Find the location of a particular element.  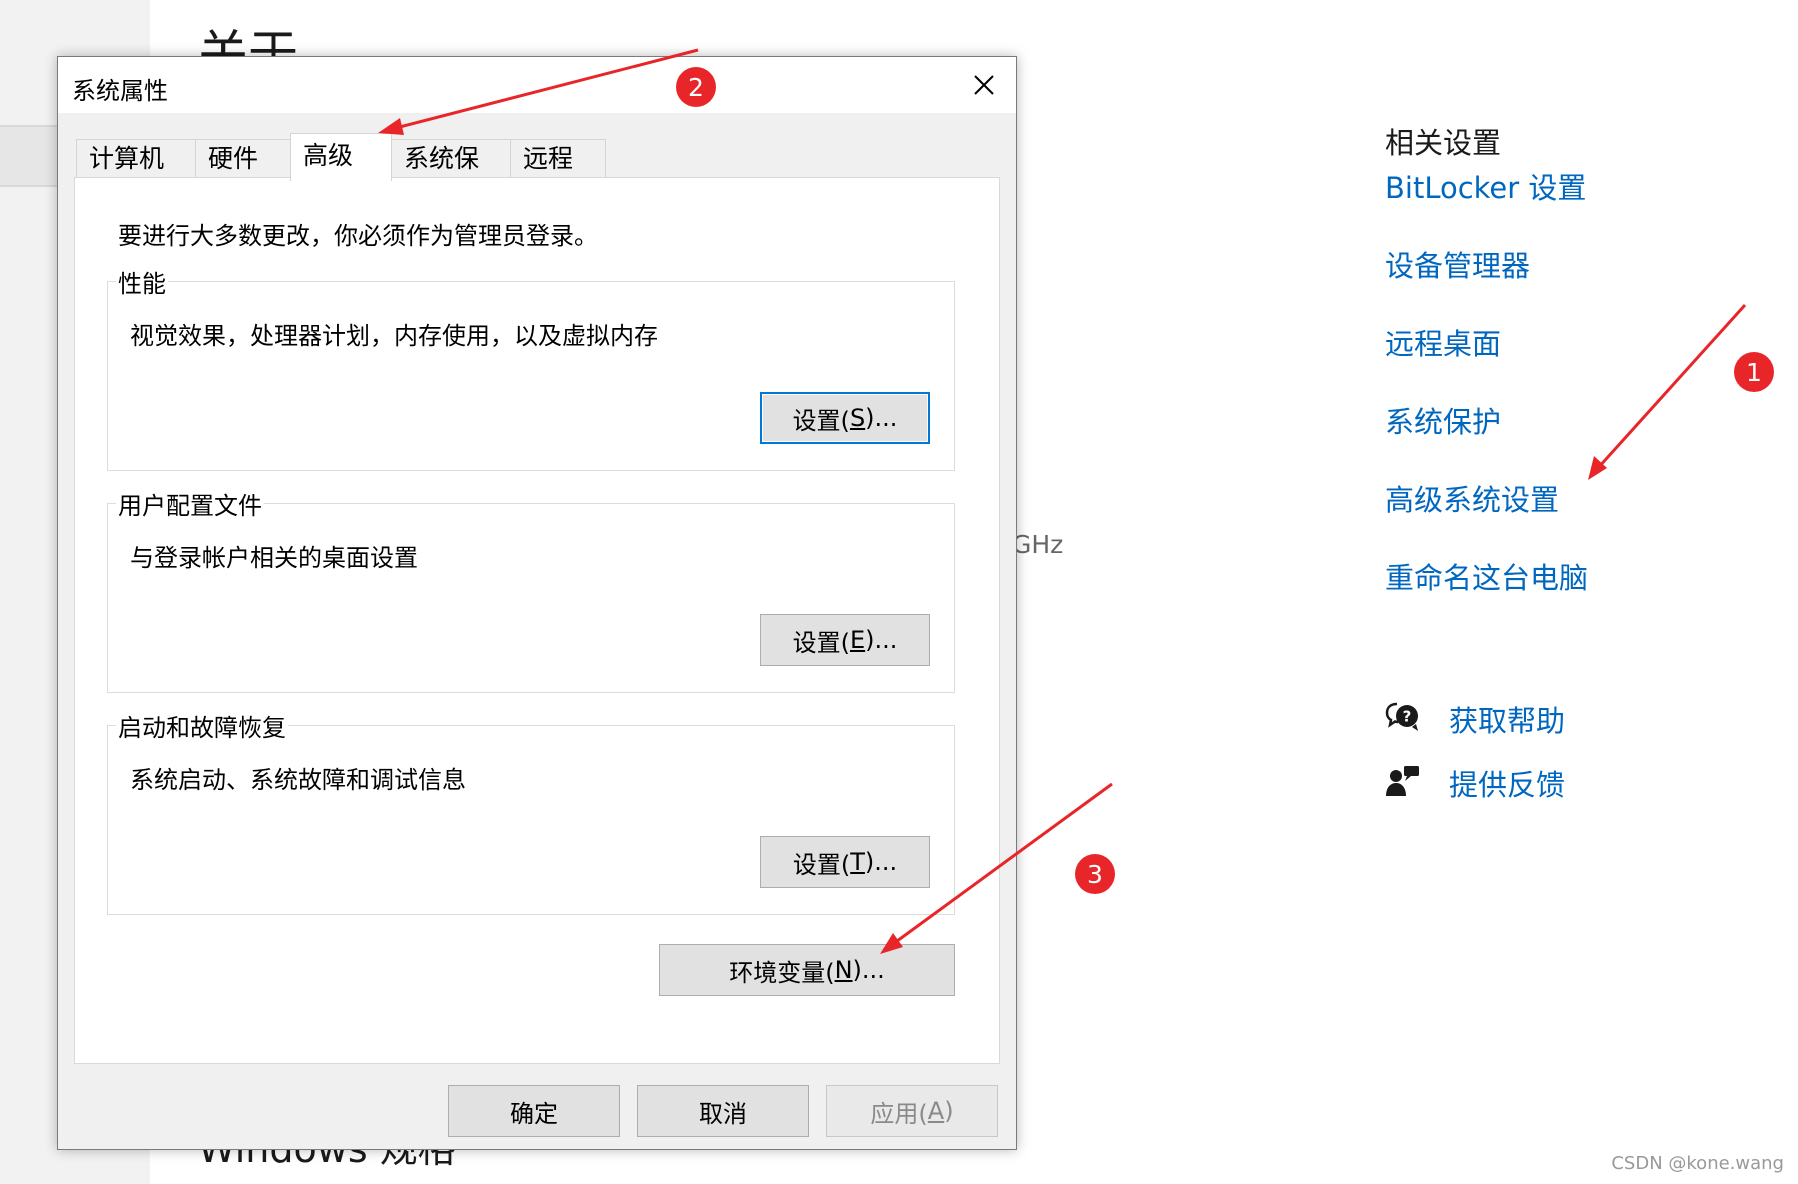

annotation-badge-1: 1 is located at coordinates (1754, 372).